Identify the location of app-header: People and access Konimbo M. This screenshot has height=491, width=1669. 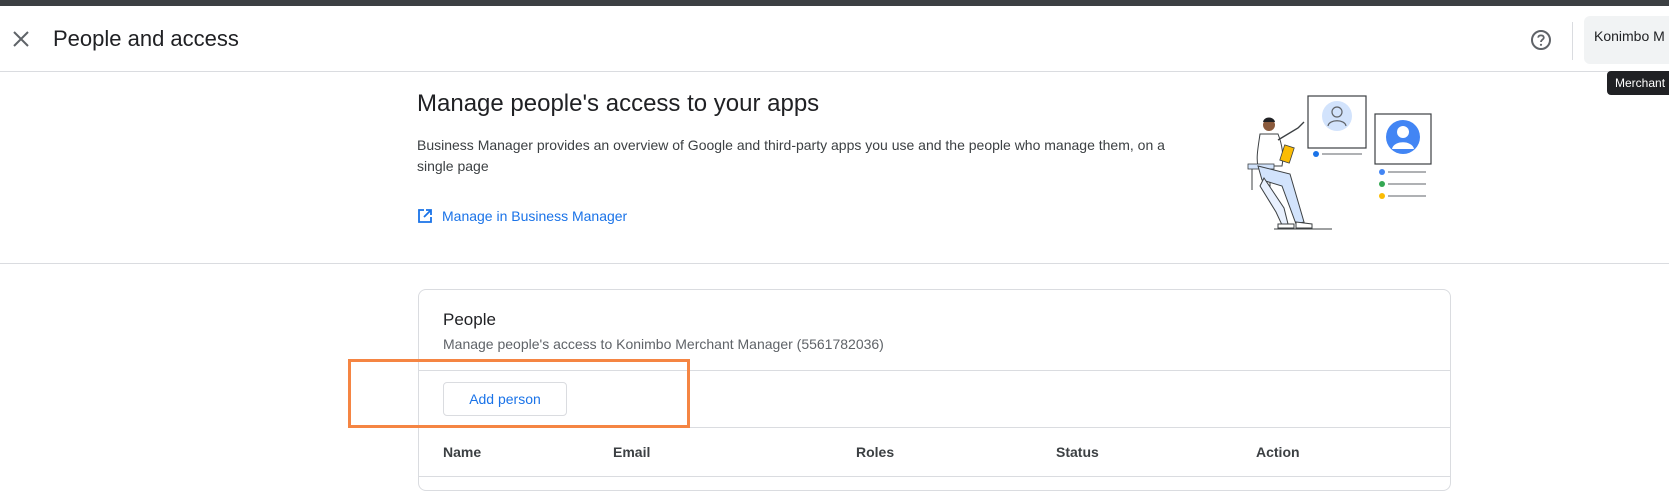
(834, 39).